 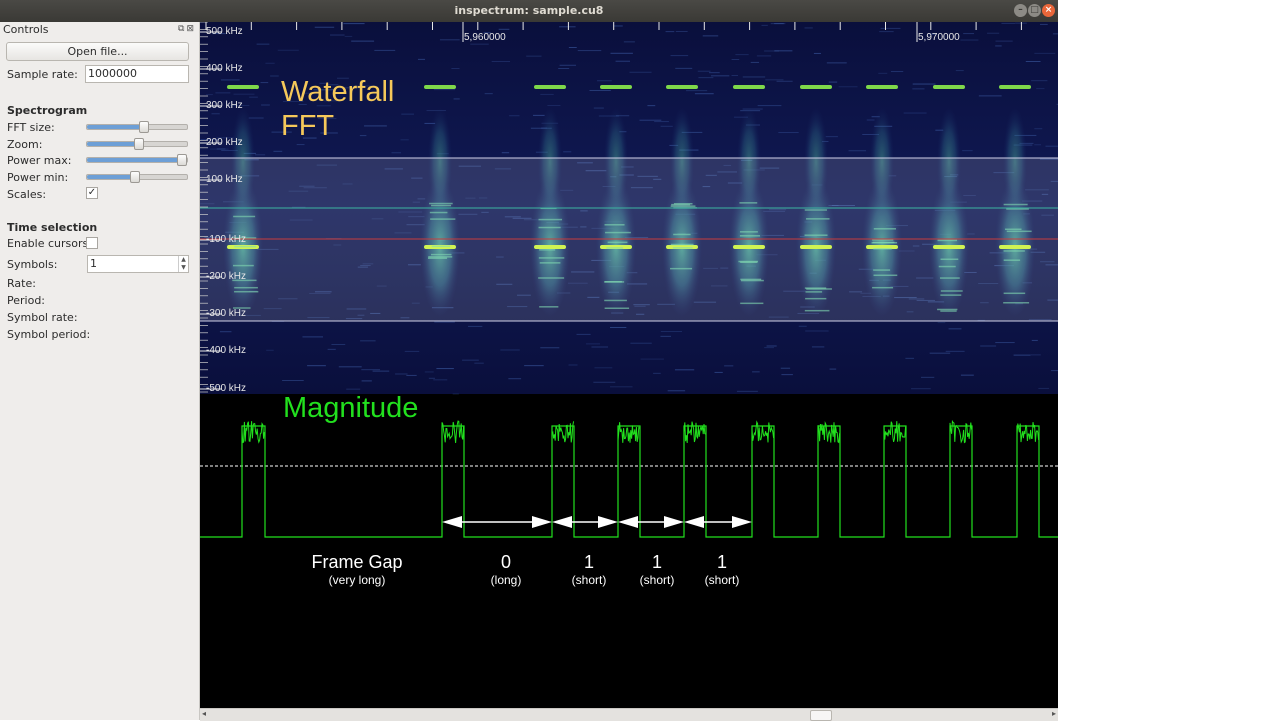 I want to click on freq-label: 100 kHz, so click(x=224, y=179).